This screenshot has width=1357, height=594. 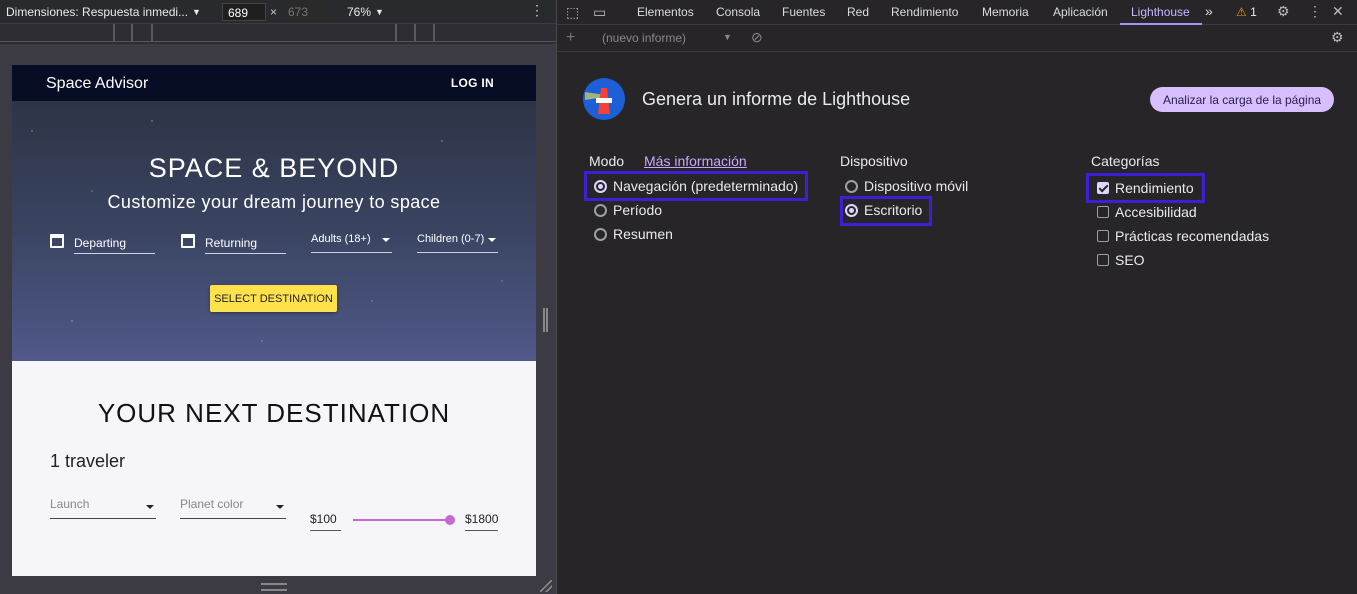 What do you see at coordinates (545, 320) in the screenshot?
I see `resize-width-handle` at bounding box center [545, 320].